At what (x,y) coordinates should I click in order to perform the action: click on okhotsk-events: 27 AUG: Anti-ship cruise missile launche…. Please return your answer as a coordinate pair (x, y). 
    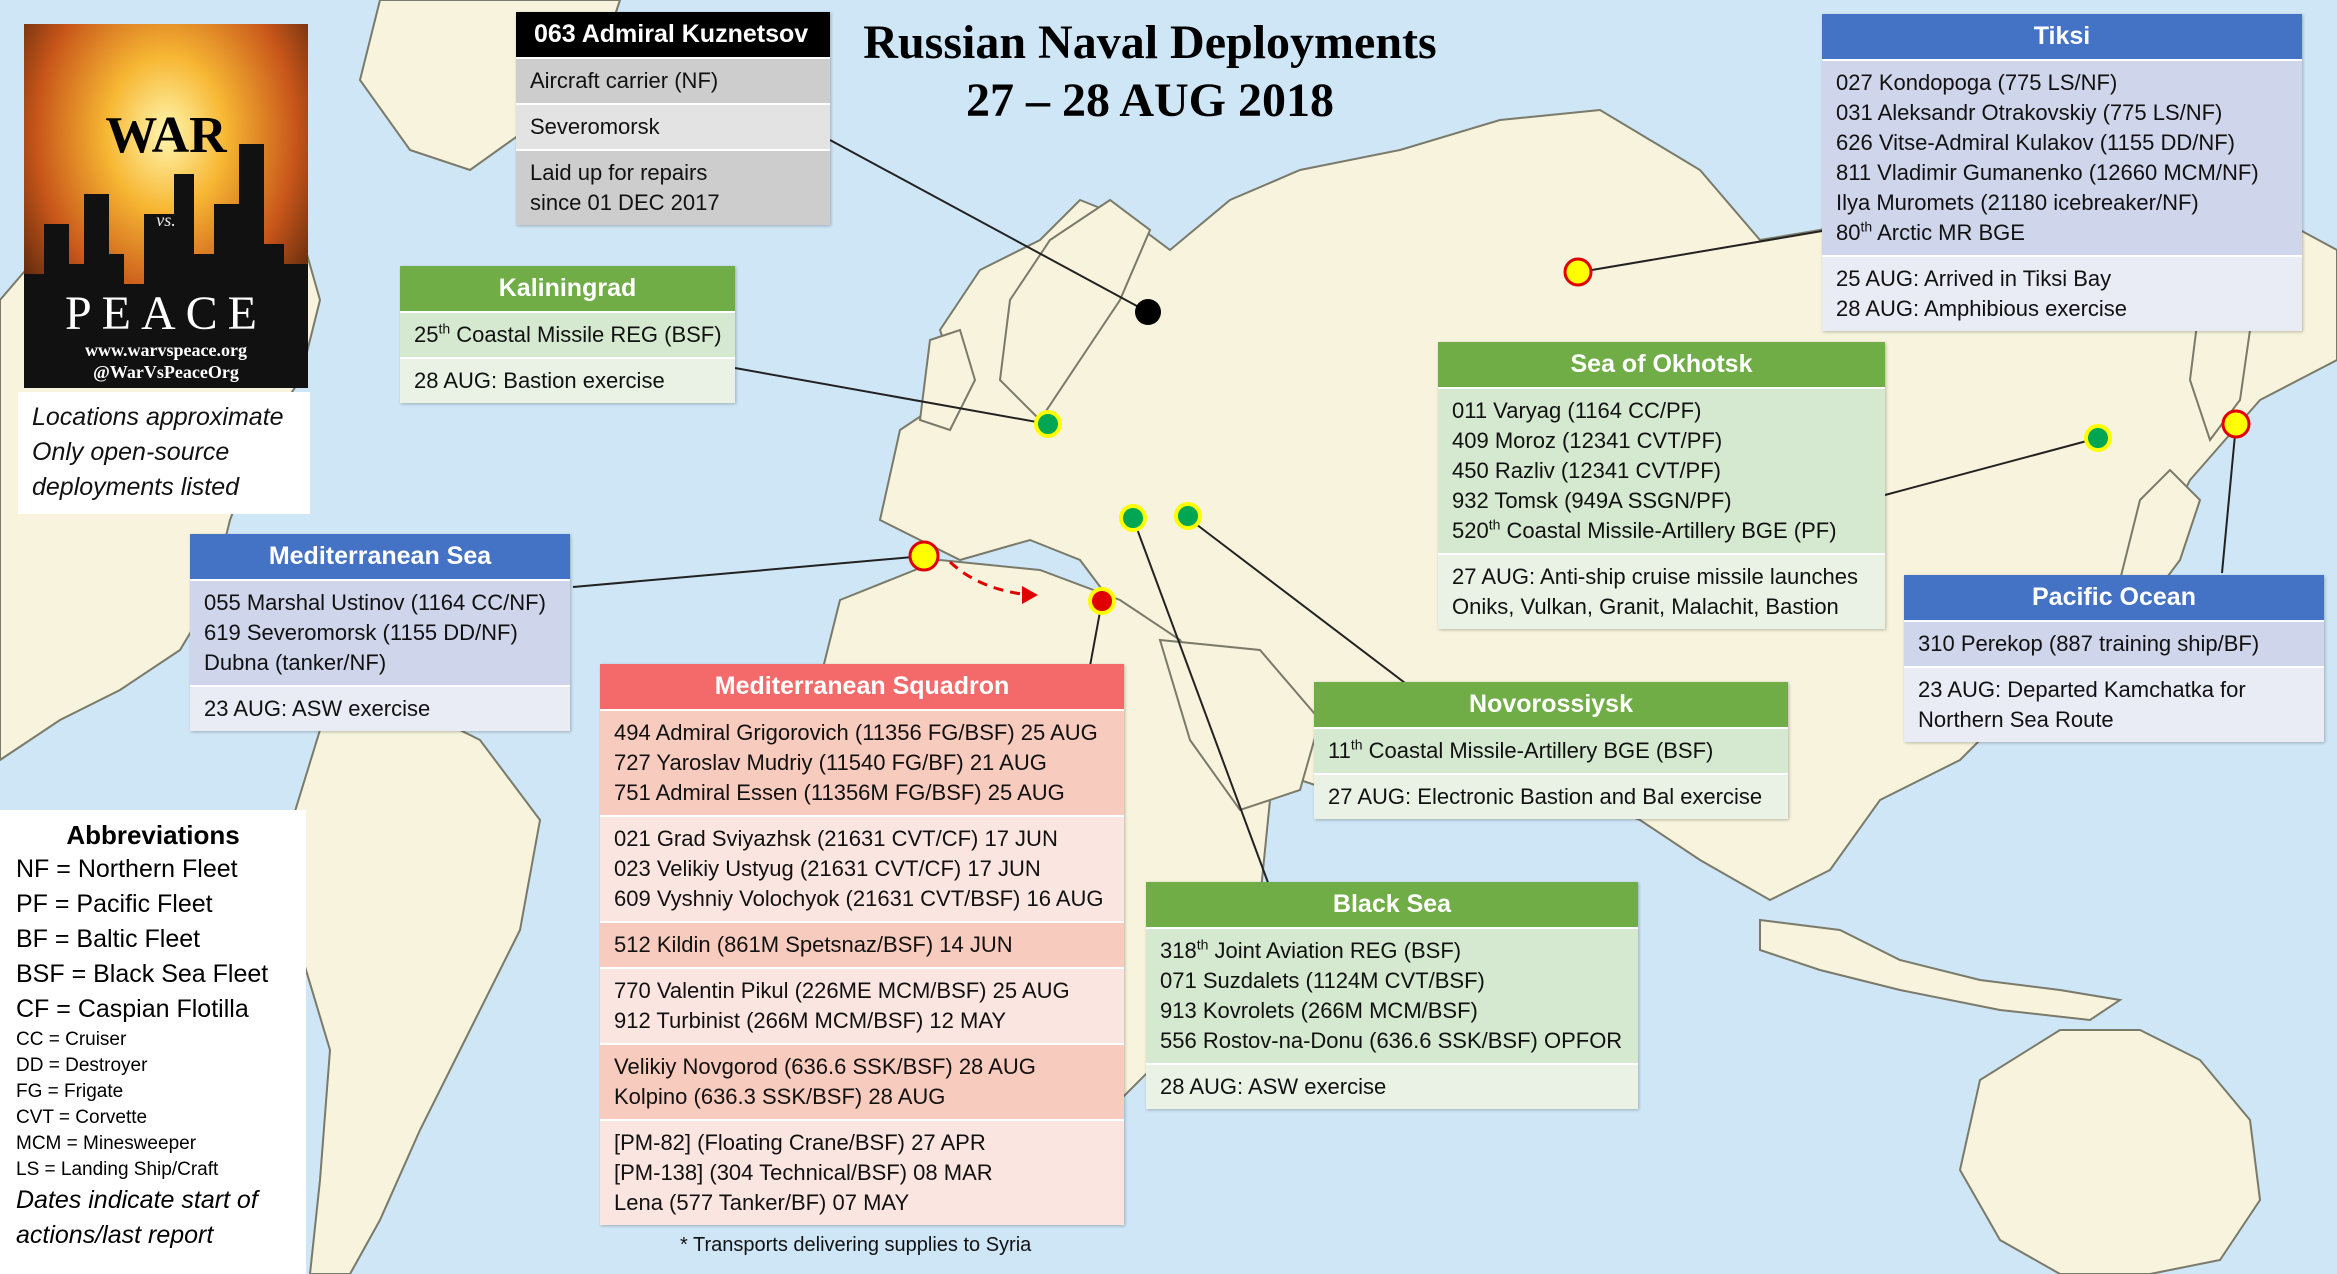
    Looking at the image, I should click on (1661, 591).